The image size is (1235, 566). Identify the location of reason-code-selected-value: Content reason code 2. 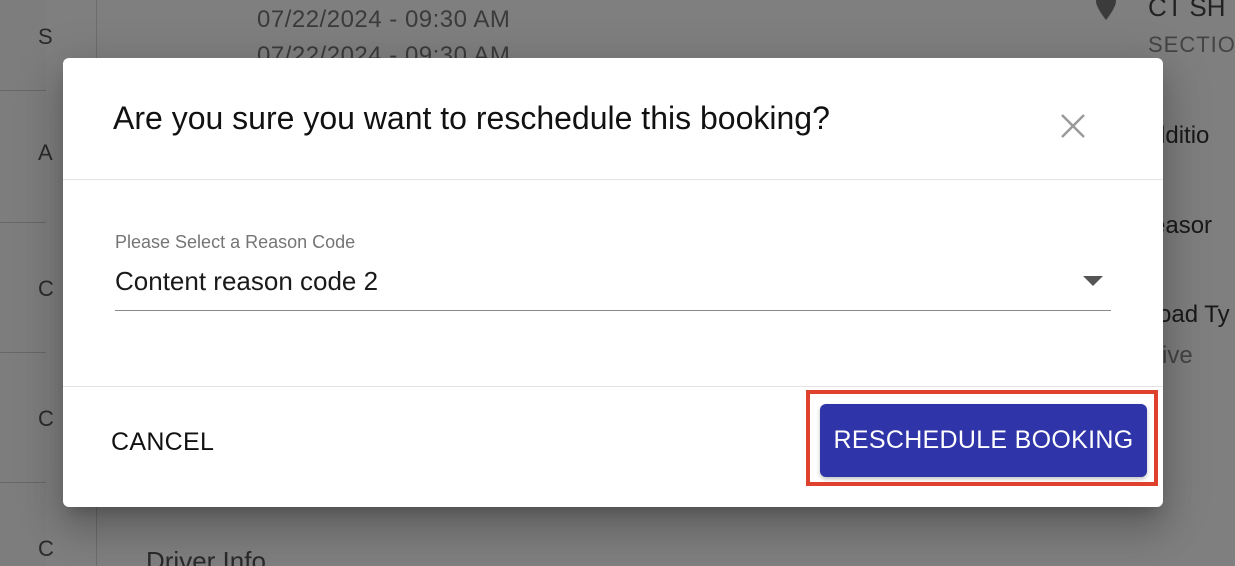
(247, 281).